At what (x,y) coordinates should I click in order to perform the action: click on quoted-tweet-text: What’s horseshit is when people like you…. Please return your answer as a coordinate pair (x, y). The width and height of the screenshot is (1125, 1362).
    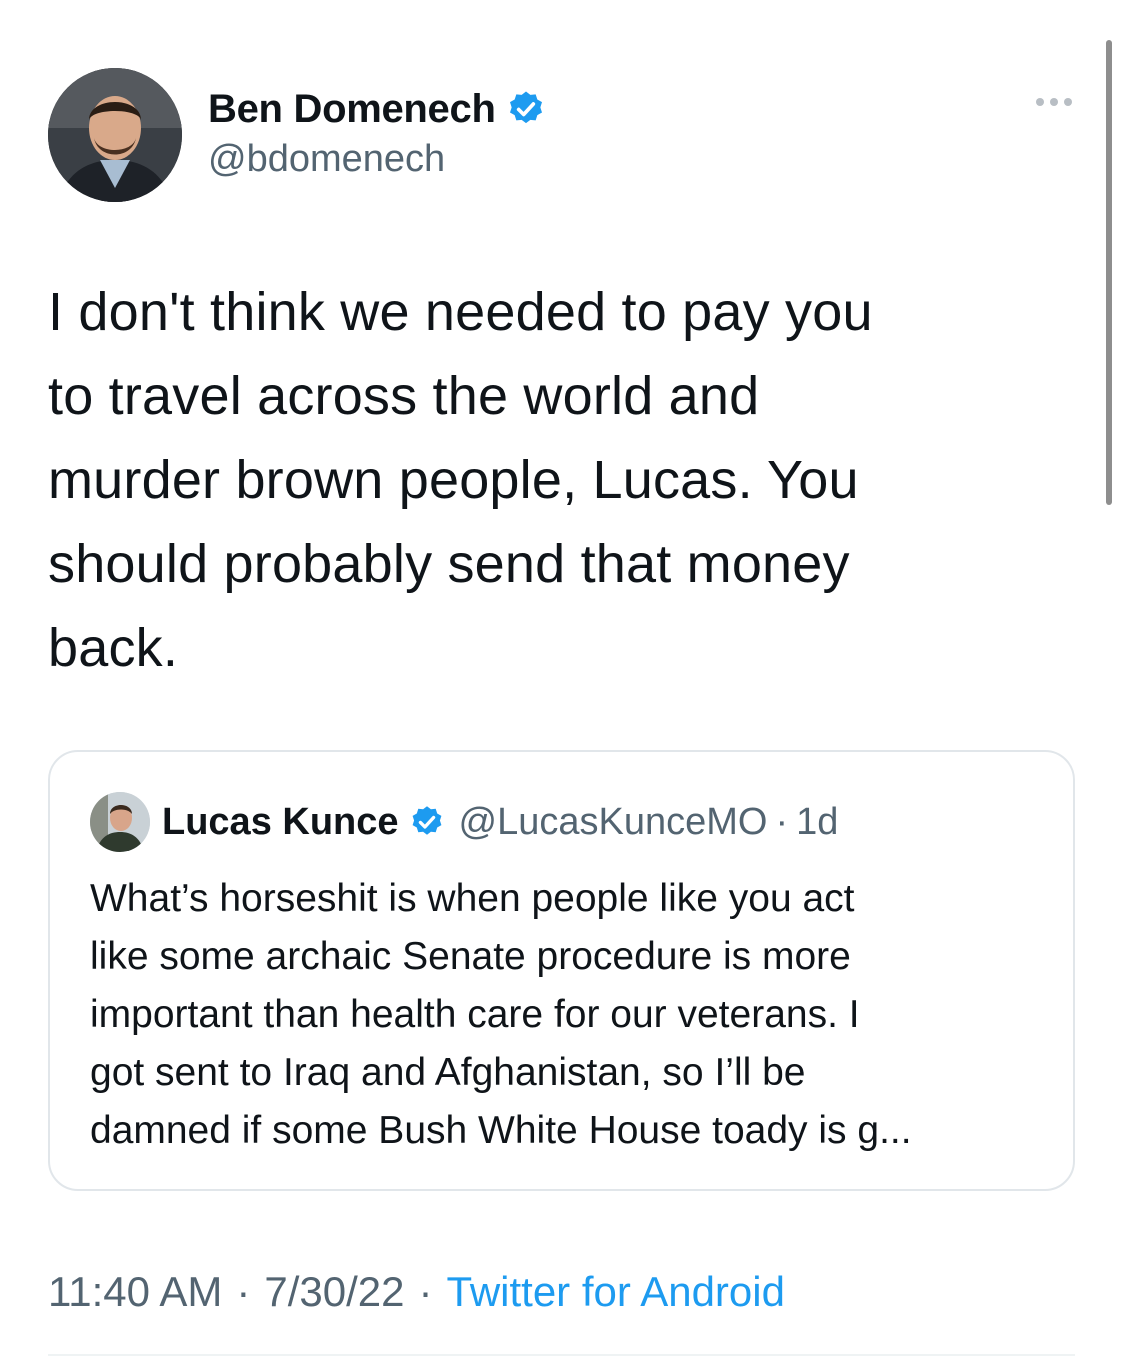
    Looking at the image, I should click on (501, 1014).